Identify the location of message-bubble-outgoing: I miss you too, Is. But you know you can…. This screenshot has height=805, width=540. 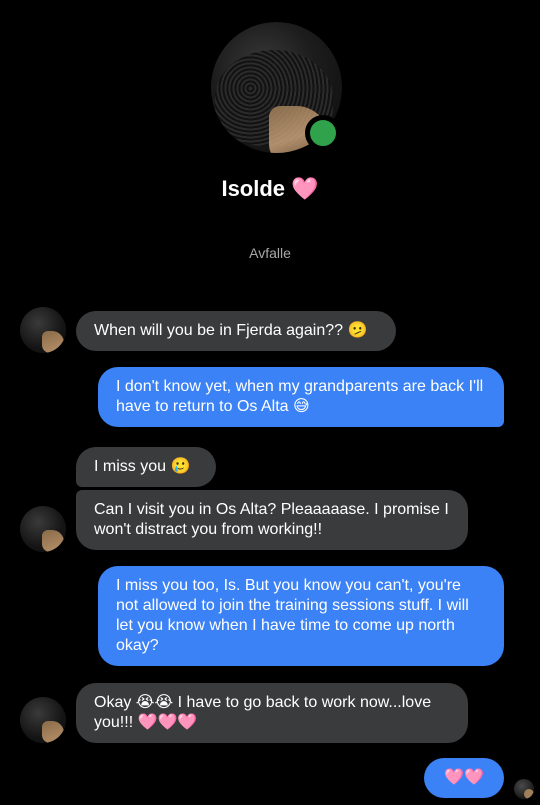
(301, 616).